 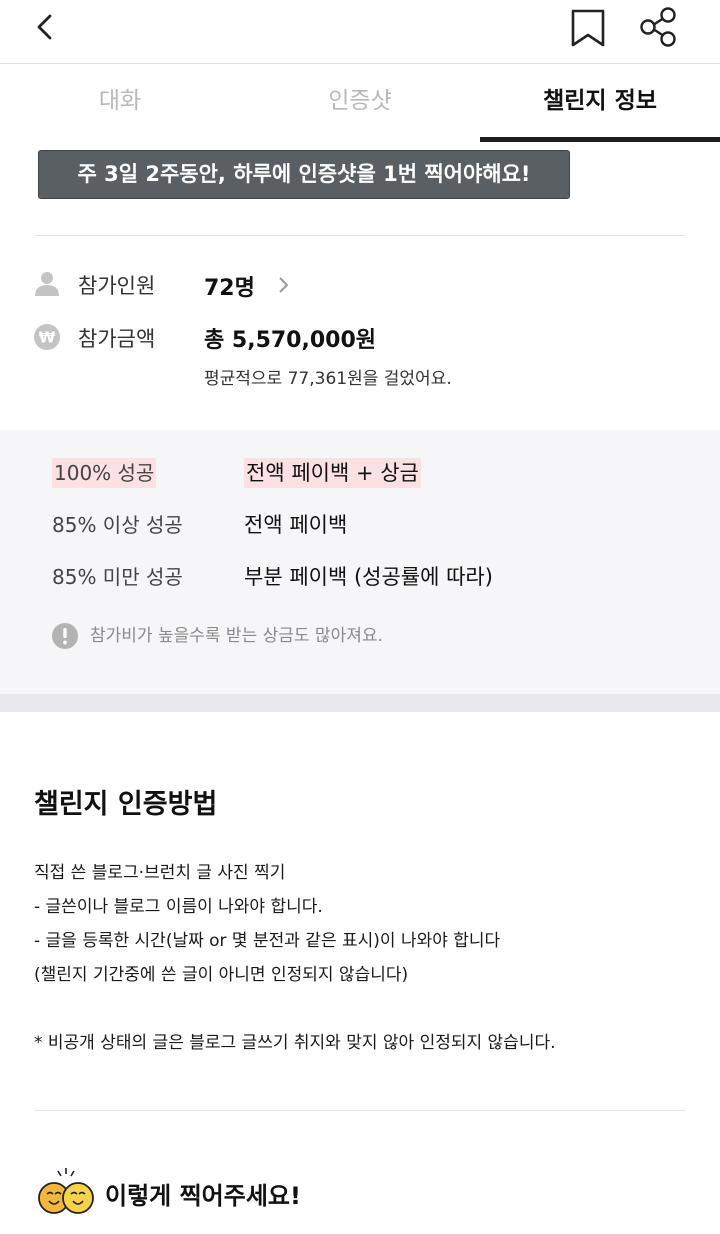 I want to click on tab-proof-shots: 인증샷, so click(x=360, y=103).